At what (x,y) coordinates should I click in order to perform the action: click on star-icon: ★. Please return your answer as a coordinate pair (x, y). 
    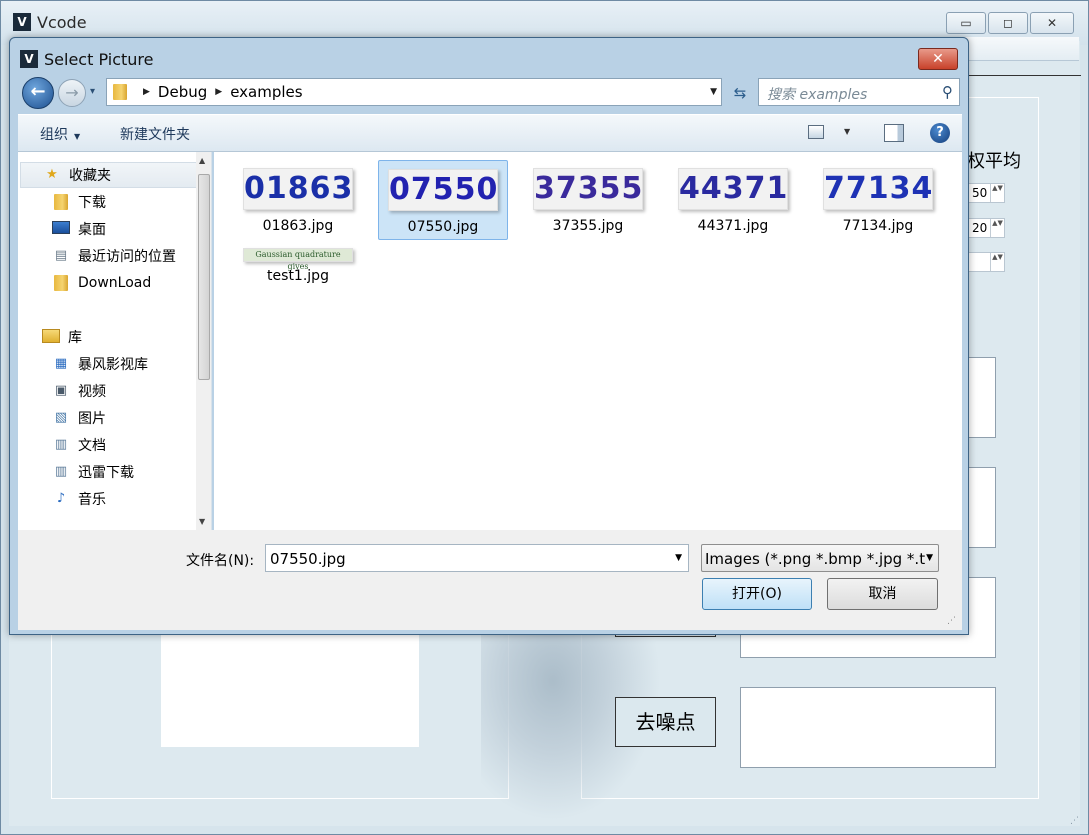
    Looking at the image, I should click on (52, 174).